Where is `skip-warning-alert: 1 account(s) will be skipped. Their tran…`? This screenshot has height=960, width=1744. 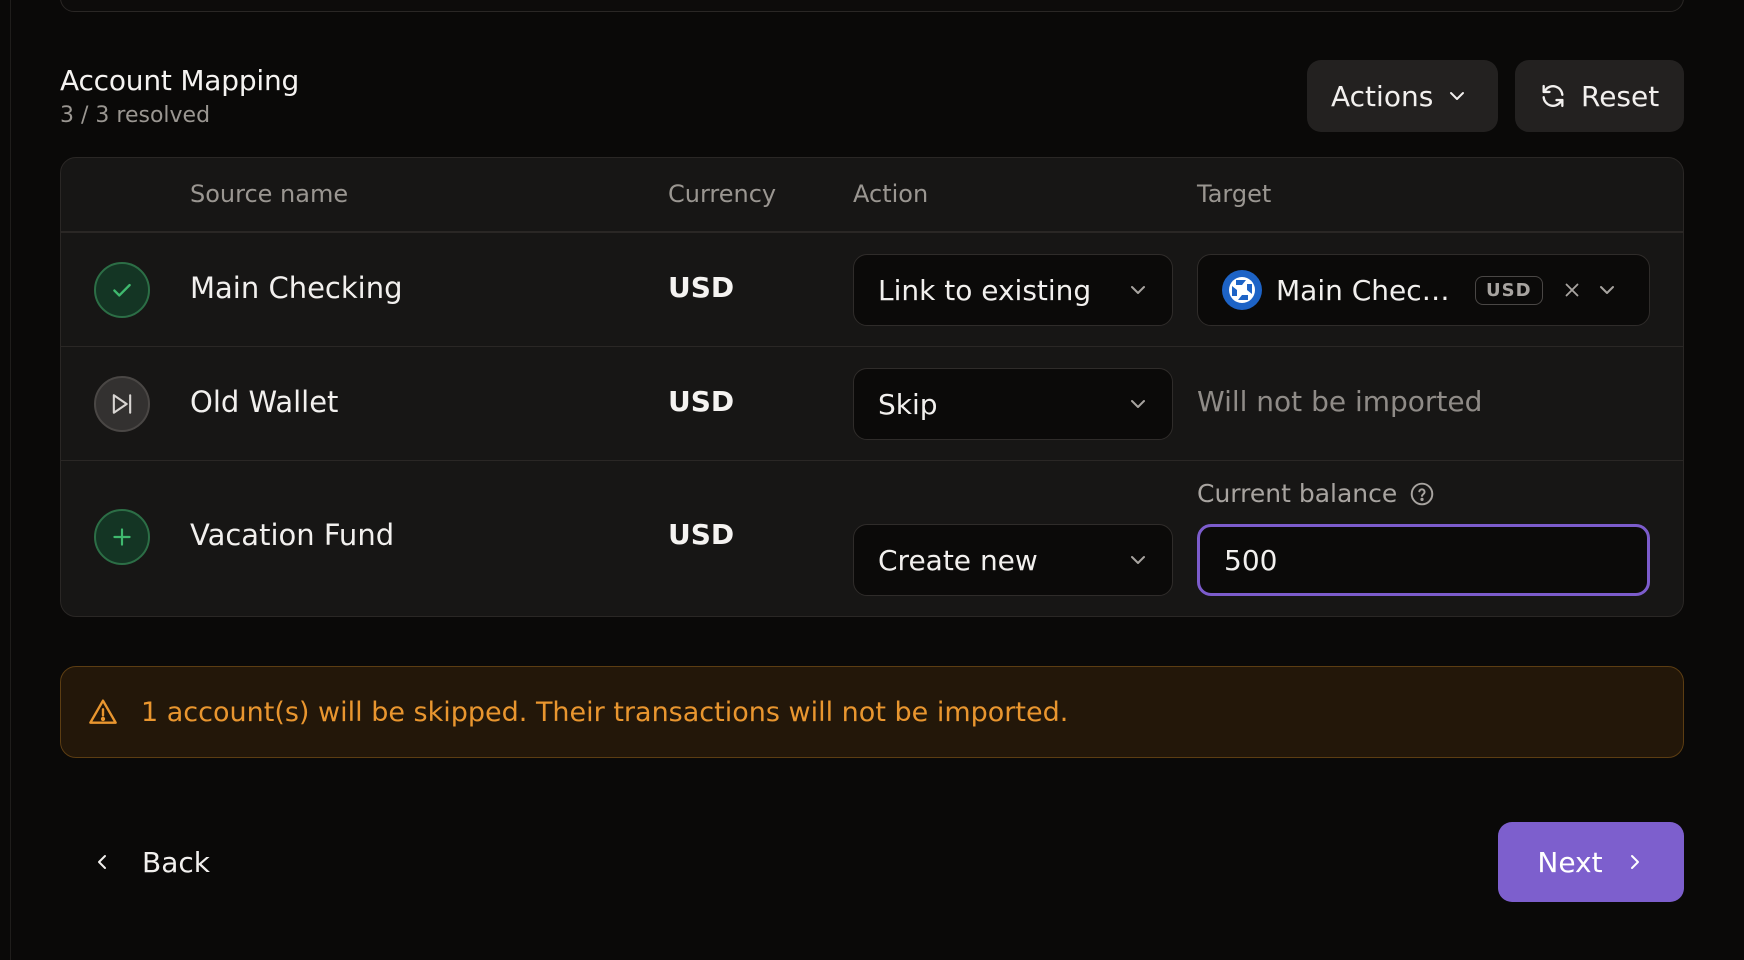 skip-warning-alert: 1 account(s) will be skipped. Their tran… is located at coordinates (872, 712).